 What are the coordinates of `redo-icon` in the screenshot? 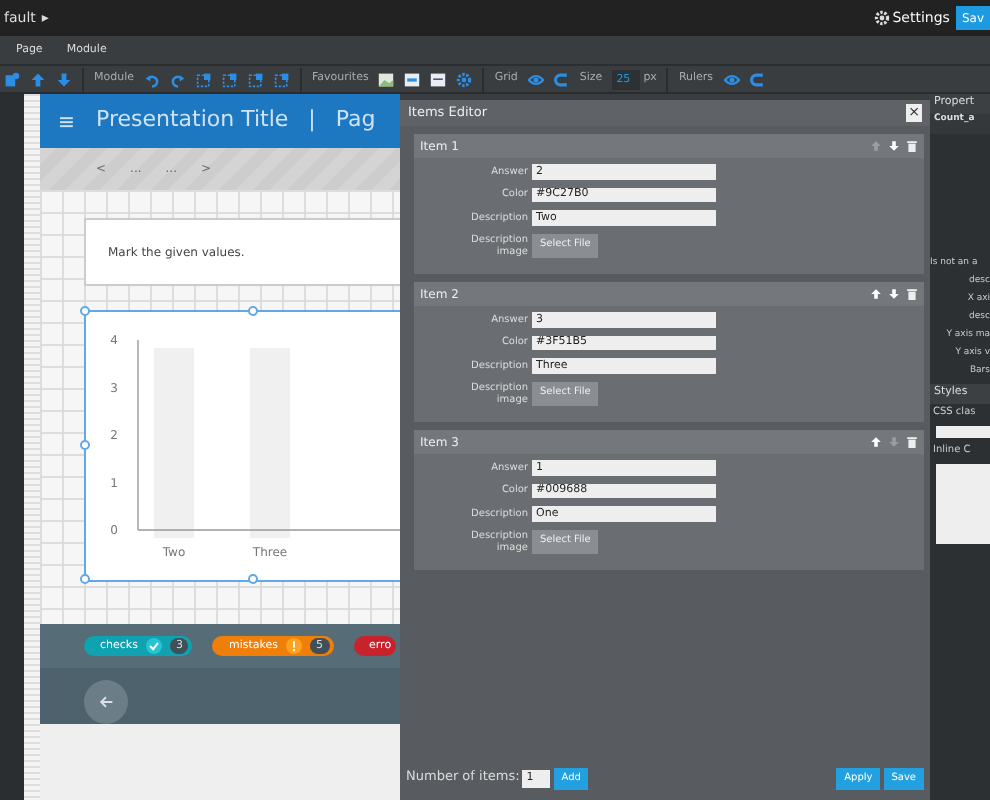 It's located at (178, 79).